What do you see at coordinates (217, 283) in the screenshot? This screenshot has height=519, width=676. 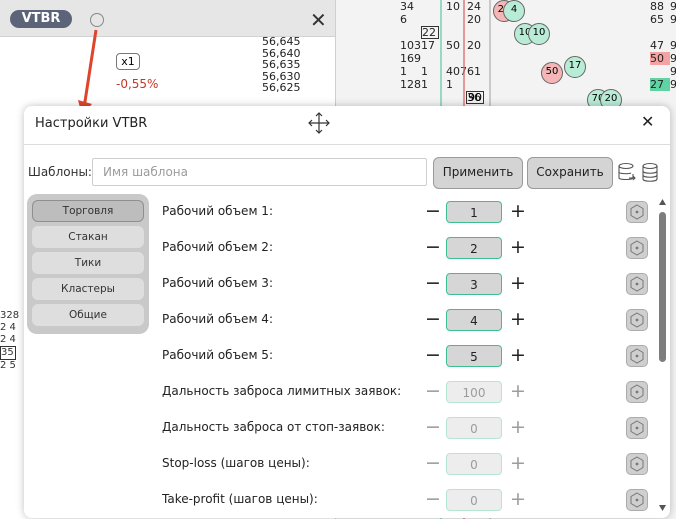 I see `setting-label: Рабочий объем 3:` at bounding box center [217, 283].